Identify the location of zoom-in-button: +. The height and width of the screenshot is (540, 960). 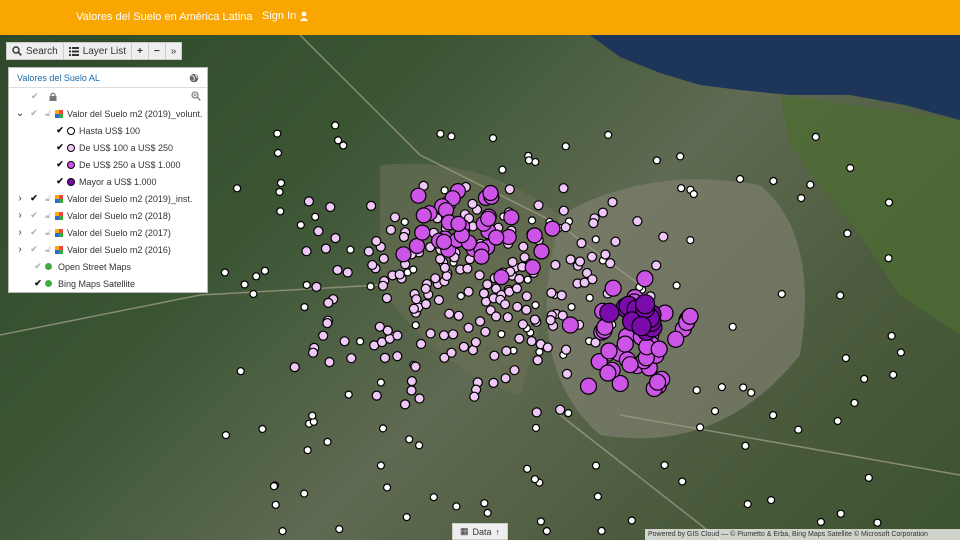
(140, 51).